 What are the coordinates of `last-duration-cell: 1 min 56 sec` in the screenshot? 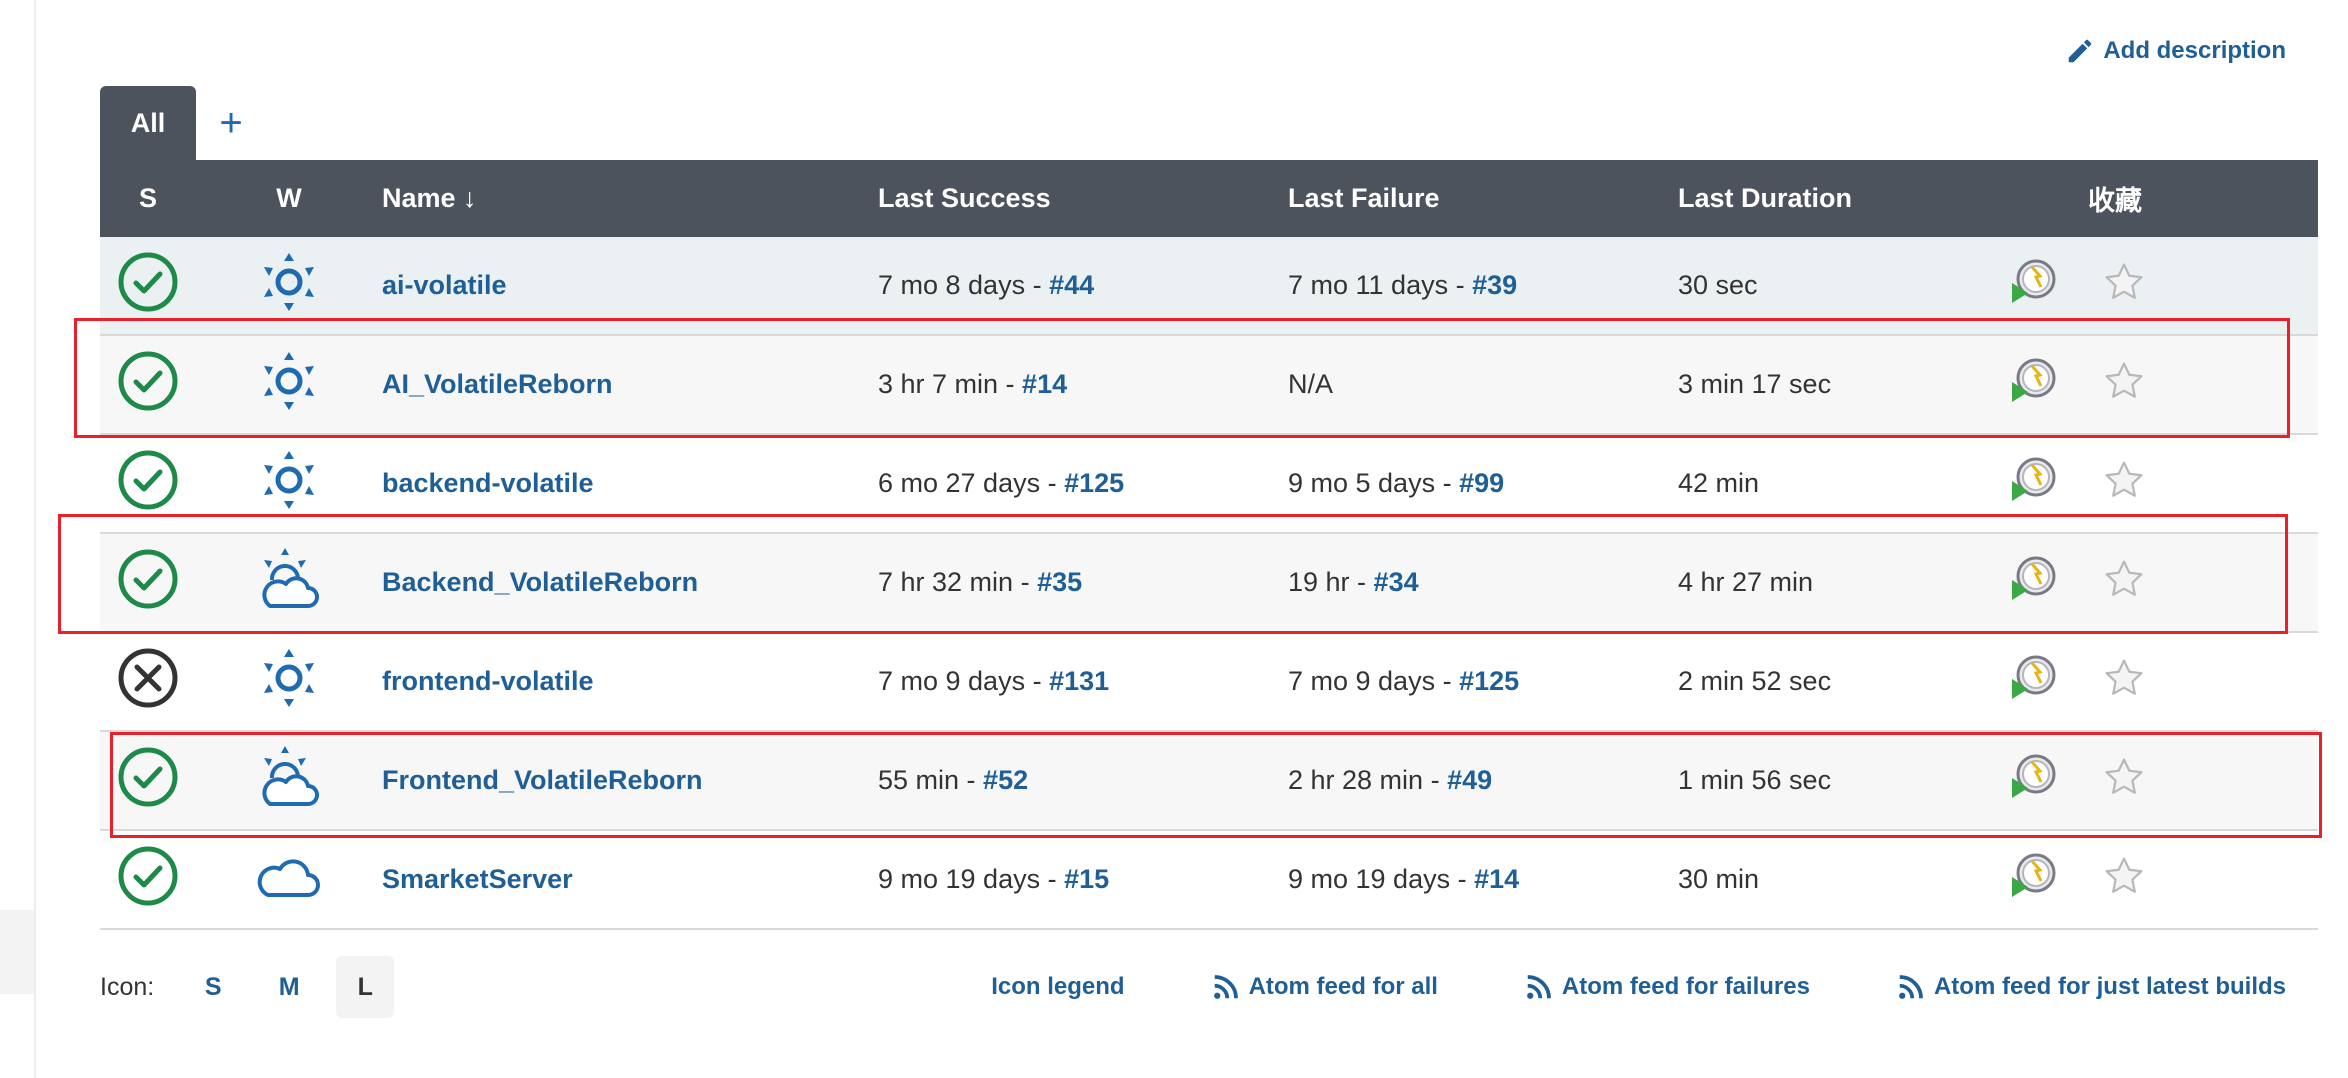 It's located at (1828, 781).